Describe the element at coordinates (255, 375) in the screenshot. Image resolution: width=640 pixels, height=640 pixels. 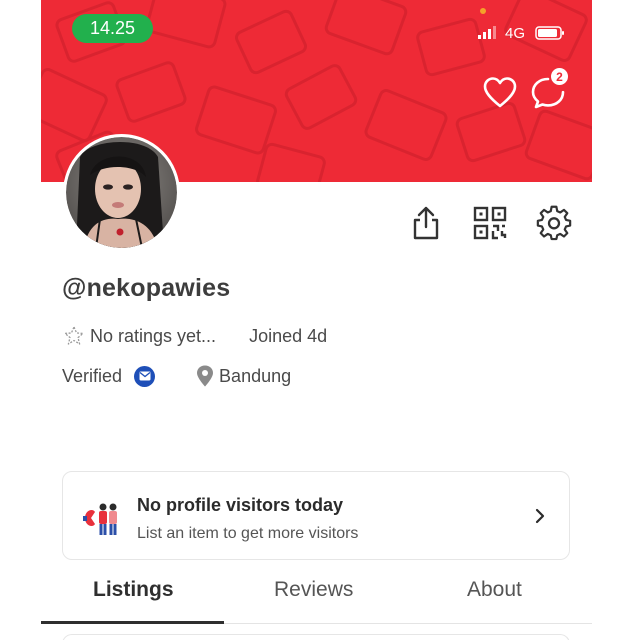
I see `location-text: Bandung` at that location.